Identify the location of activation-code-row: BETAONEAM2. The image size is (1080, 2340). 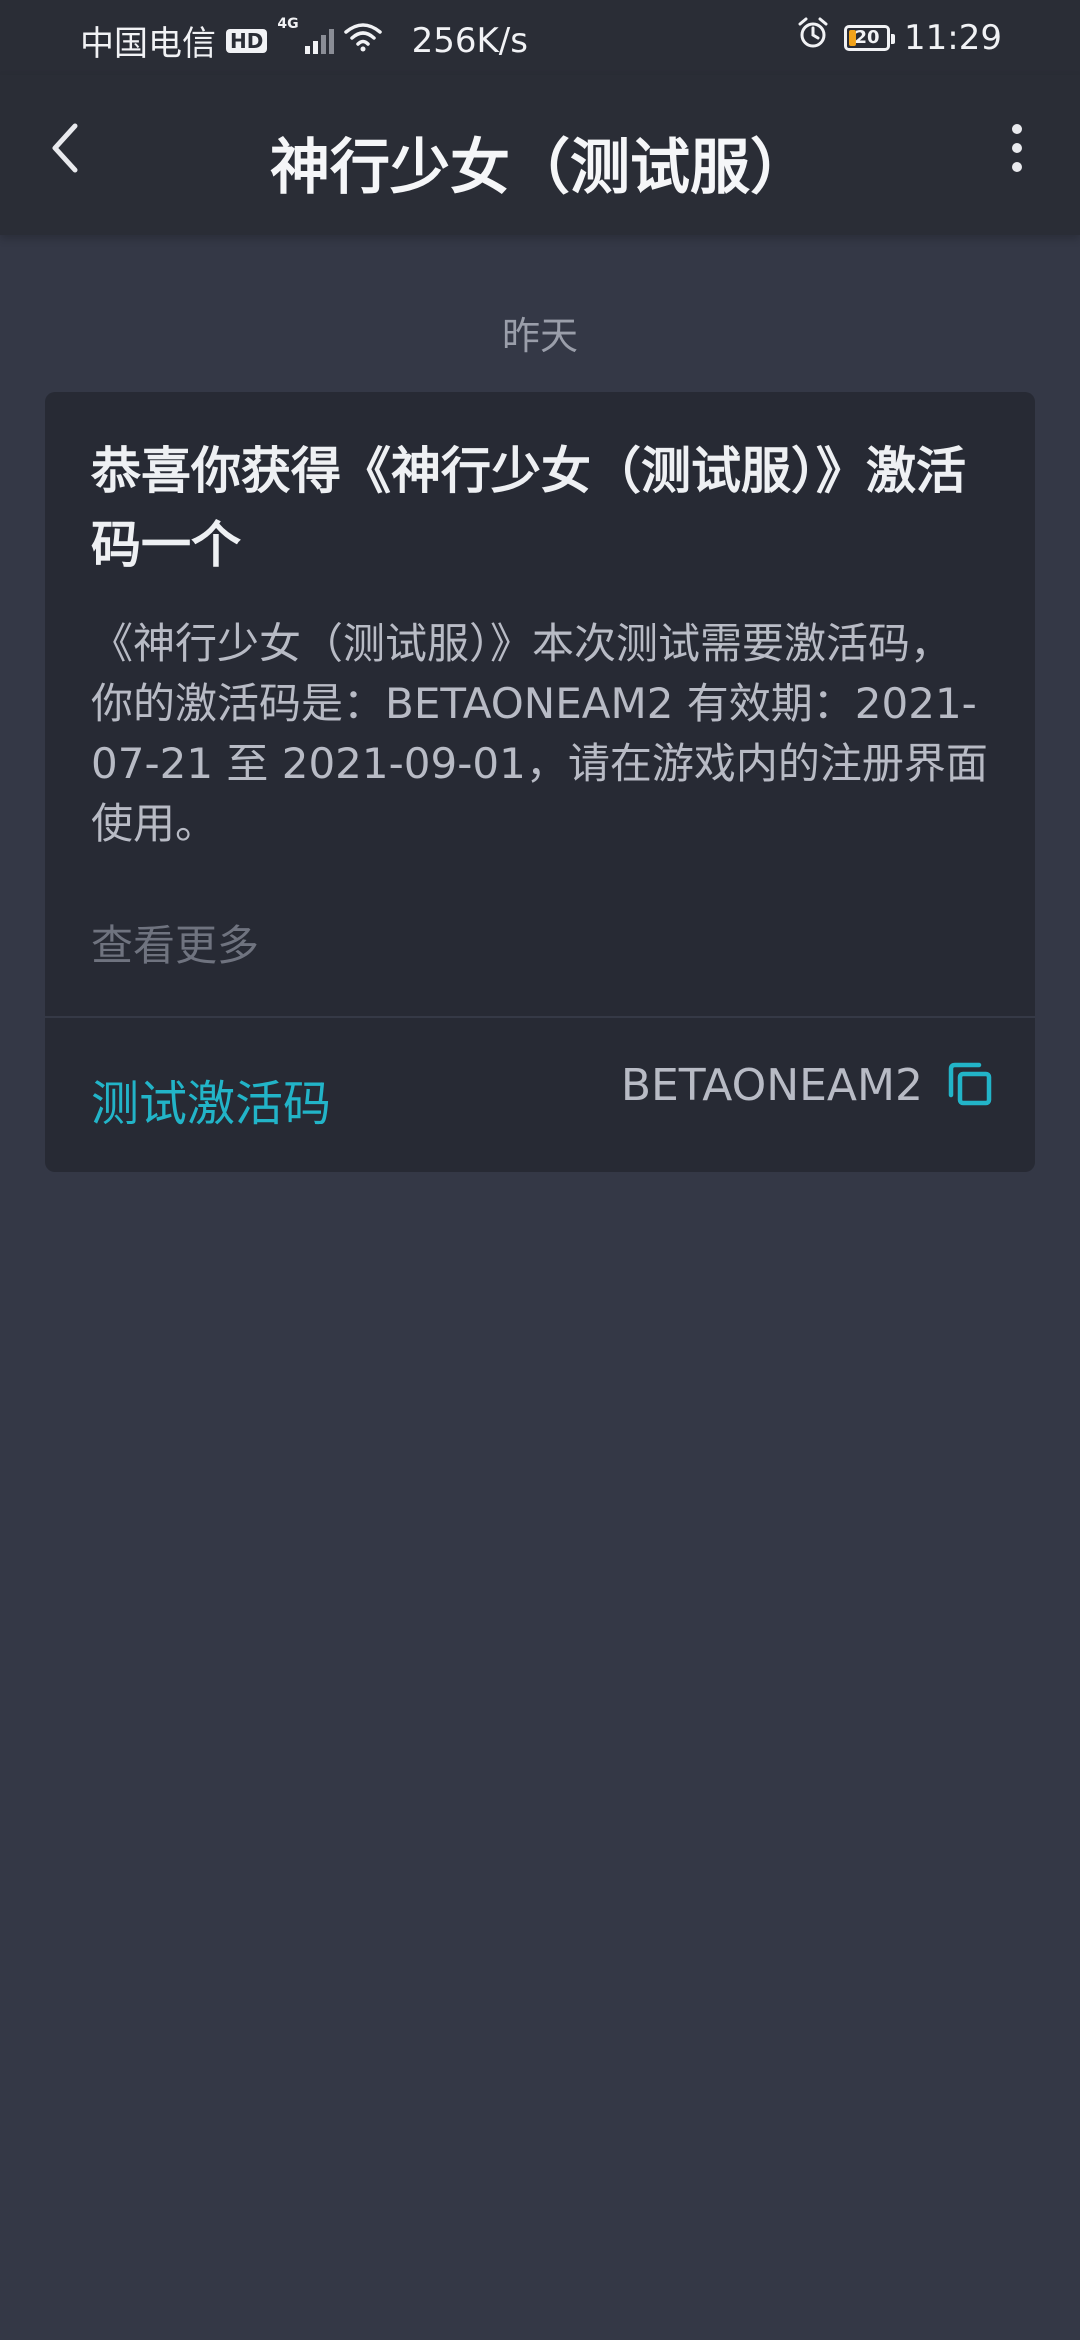
(808, 1085).